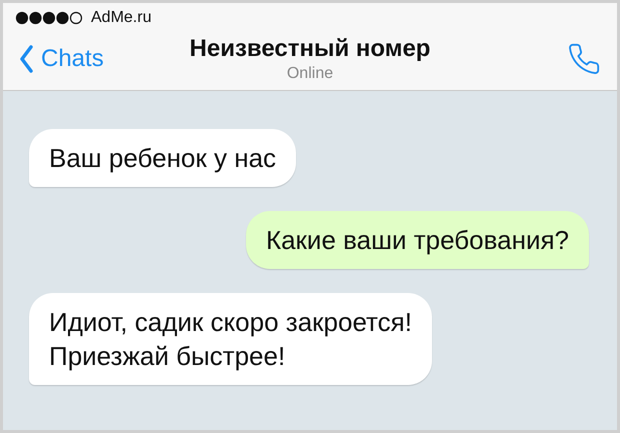 The width and height of the screenshot is (620, 433). Describe the element at coordinates (310, 74) in the screenshot. I see `status-text: Online` at that location.